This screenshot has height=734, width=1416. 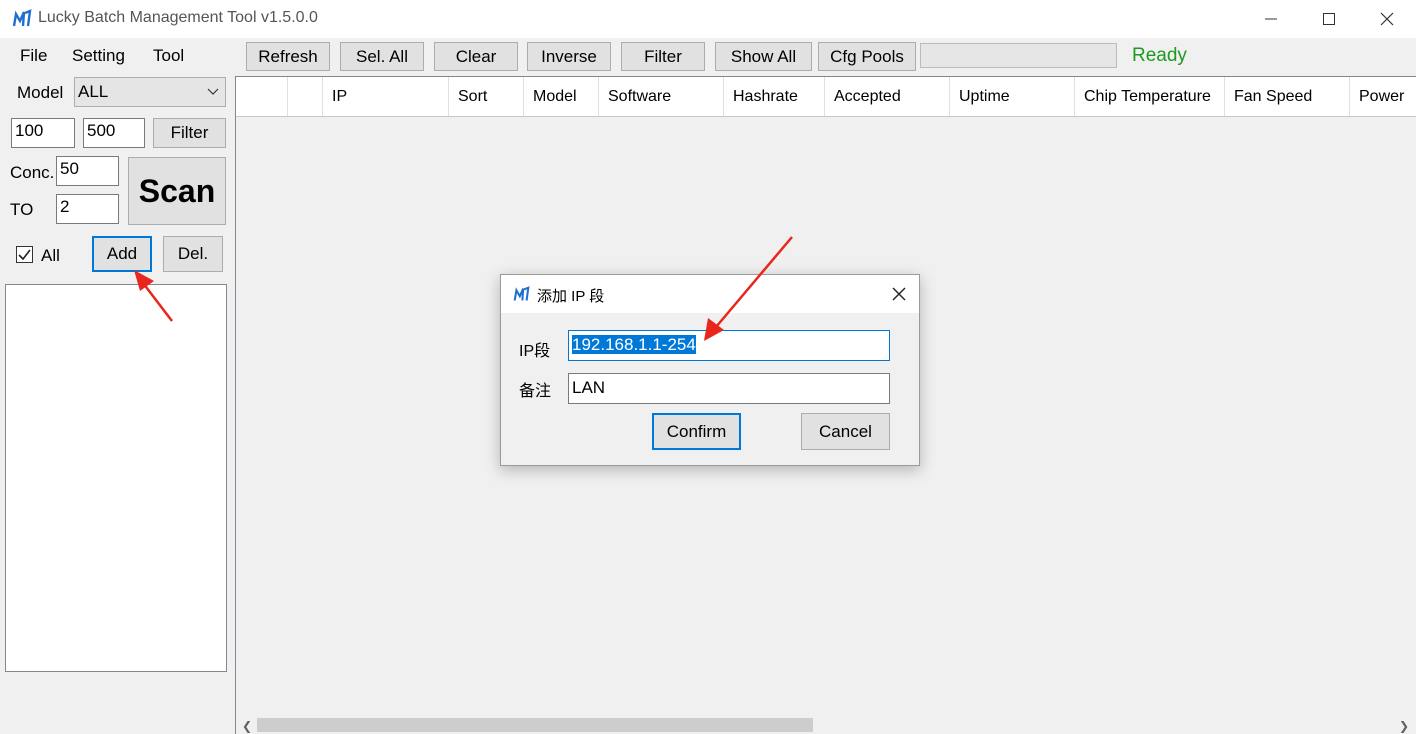 I want to click on confirm-button: Confirm, so click(x=696, y=431).